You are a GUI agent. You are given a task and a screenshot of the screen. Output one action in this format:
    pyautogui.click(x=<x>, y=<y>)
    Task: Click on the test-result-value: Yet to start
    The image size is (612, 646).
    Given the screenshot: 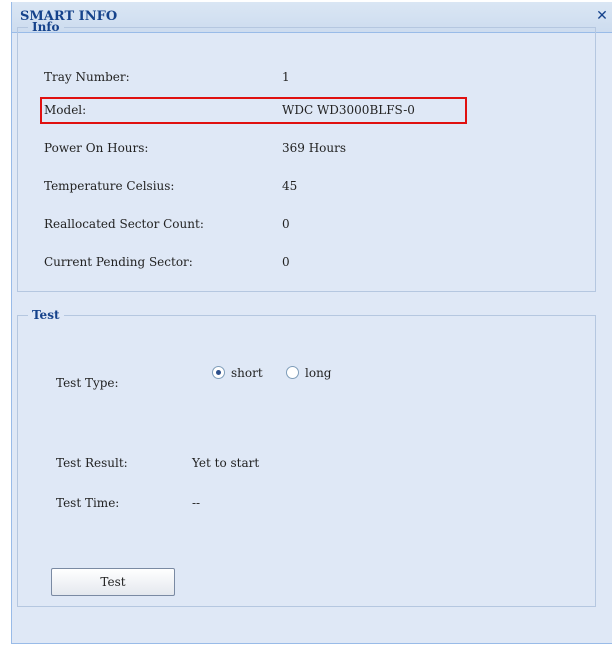 What is the action you would take?
    pyautogui.click(x=226, y=463)
    